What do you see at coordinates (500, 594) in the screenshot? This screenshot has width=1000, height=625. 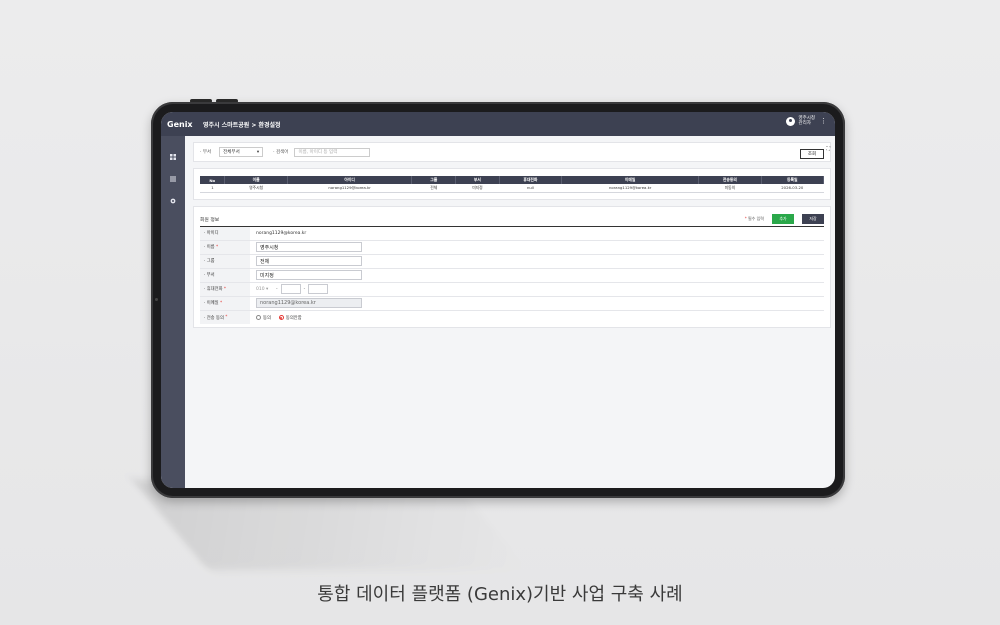 I see `page-caption: 통합 데이터 플랫폼 (Genix)기반 사업 구축 사례` at bounding box center [500, 594].